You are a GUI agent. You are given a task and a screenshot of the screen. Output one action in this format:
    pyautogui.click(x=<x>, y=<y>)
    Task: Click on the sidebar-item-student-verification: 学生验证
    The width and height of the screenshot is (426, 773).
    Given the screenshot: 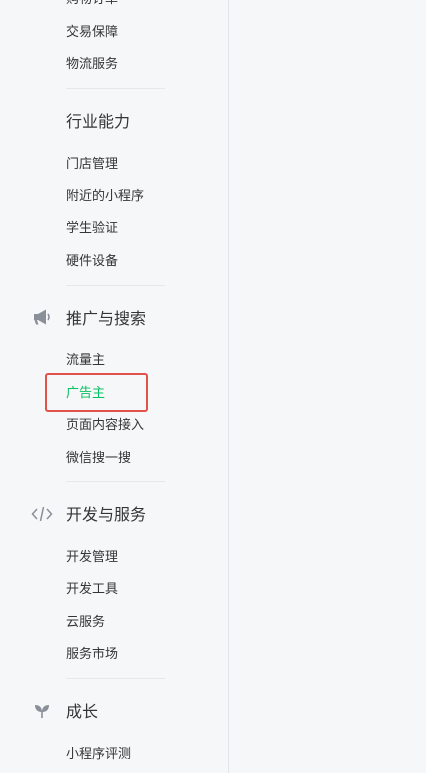 What is the action you would take?
    pyautogui.click(x=92, y=229)
    